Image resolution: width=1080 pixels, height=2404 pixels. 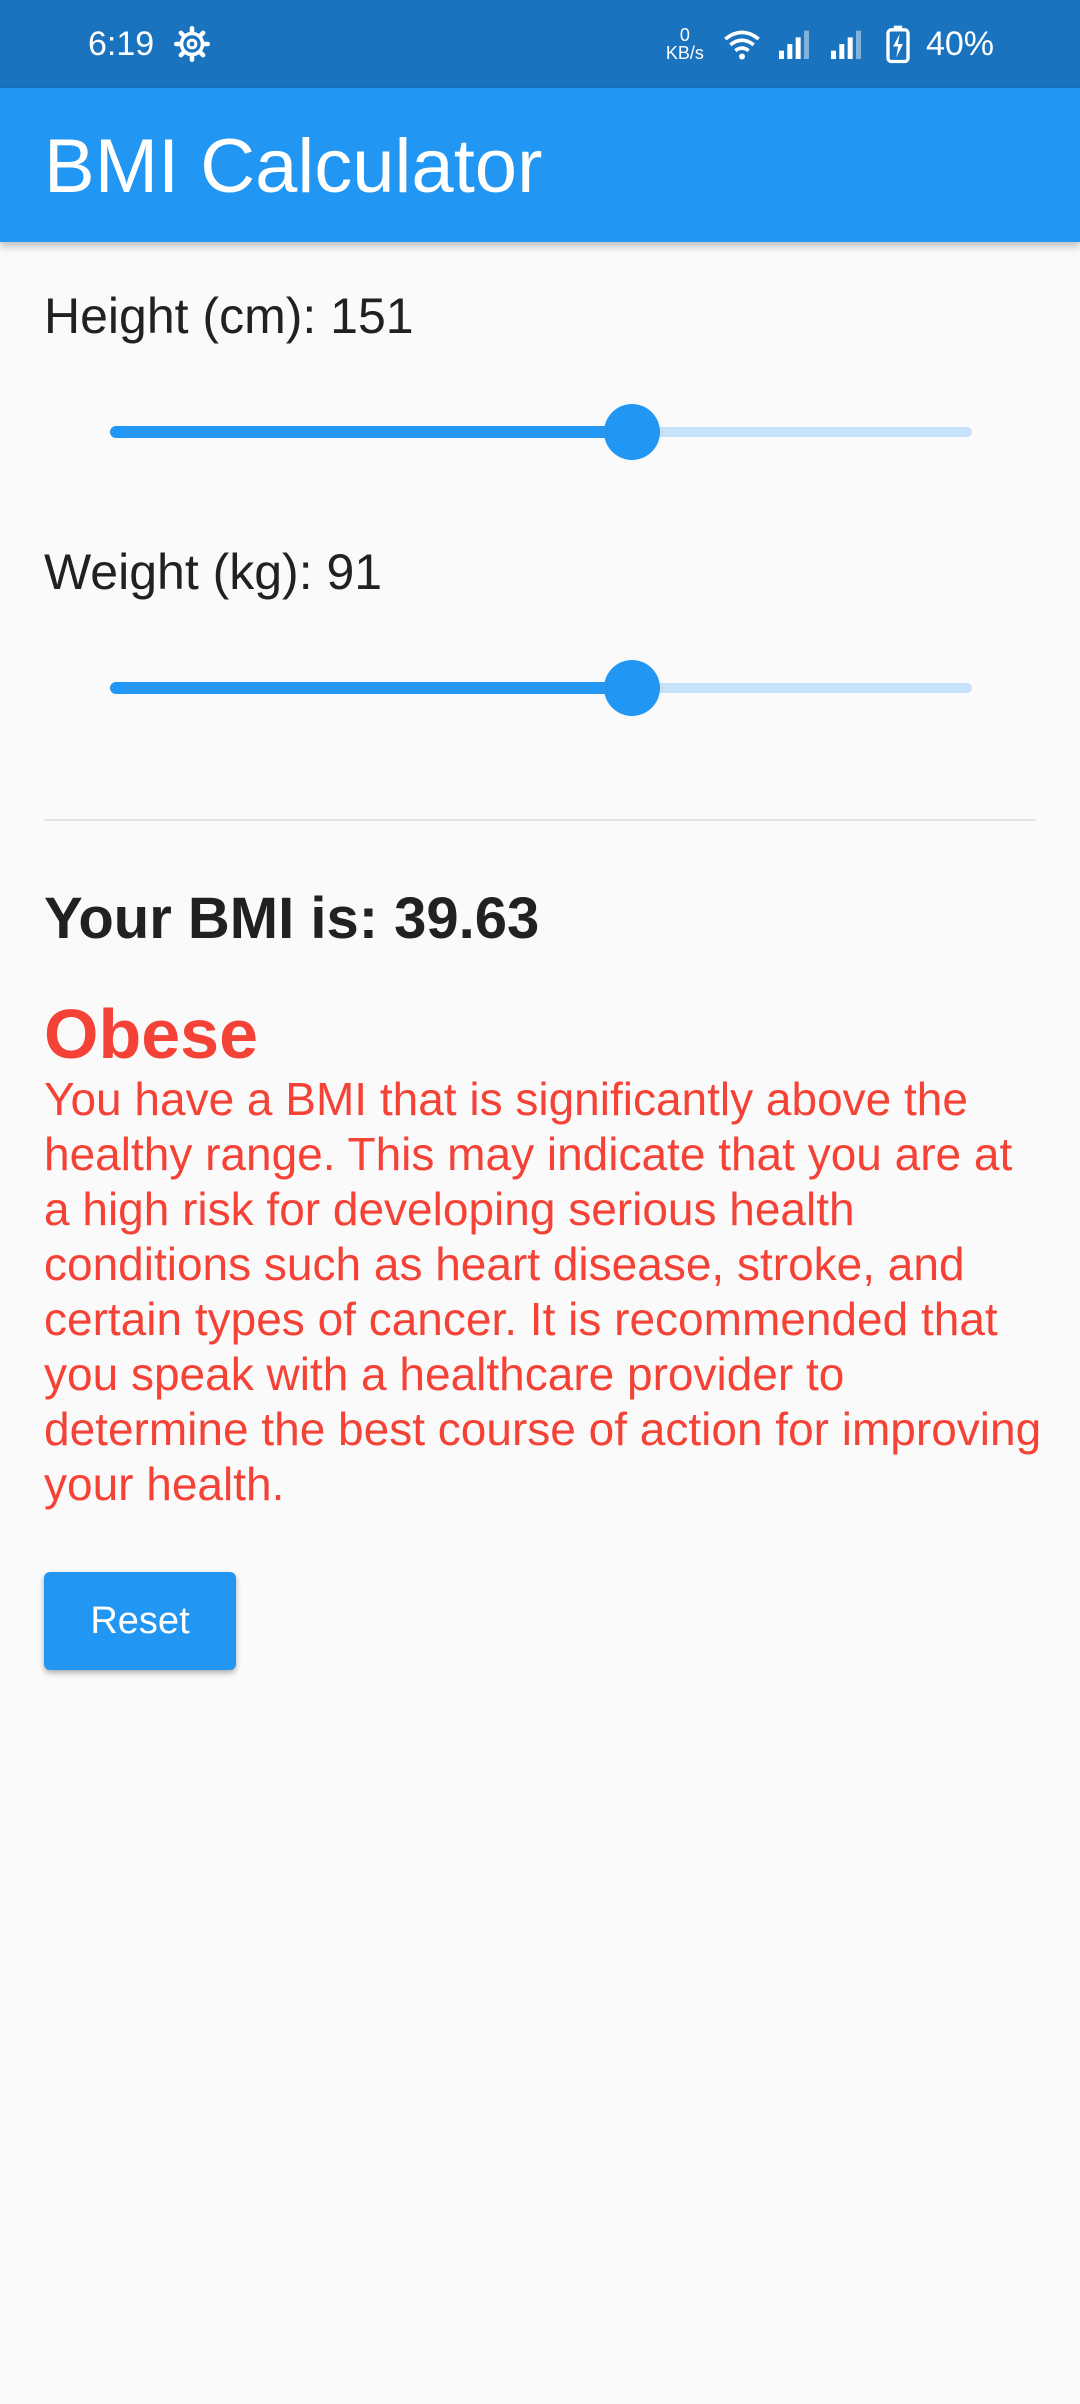 I want to click on network-speed: 0 KB/s, so click(x=685, y=44).